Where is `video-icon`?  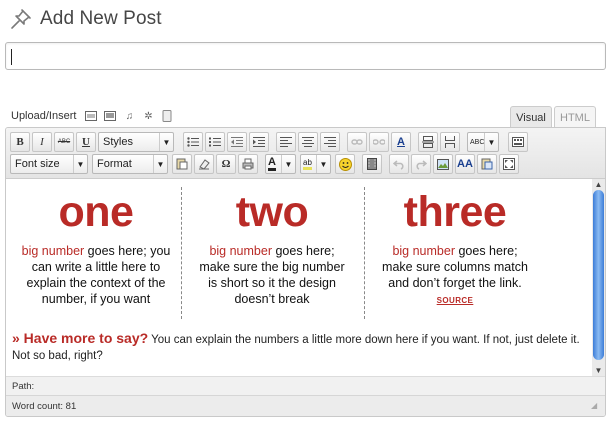 video-icon is located at coordinates (110, 116).